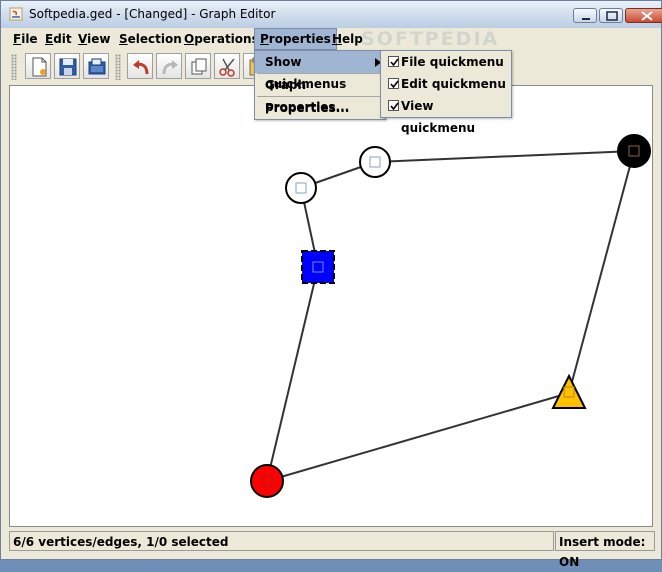 The width and height of the screenshot is (662, 572). I want to click on close-button, so click(643, 15).